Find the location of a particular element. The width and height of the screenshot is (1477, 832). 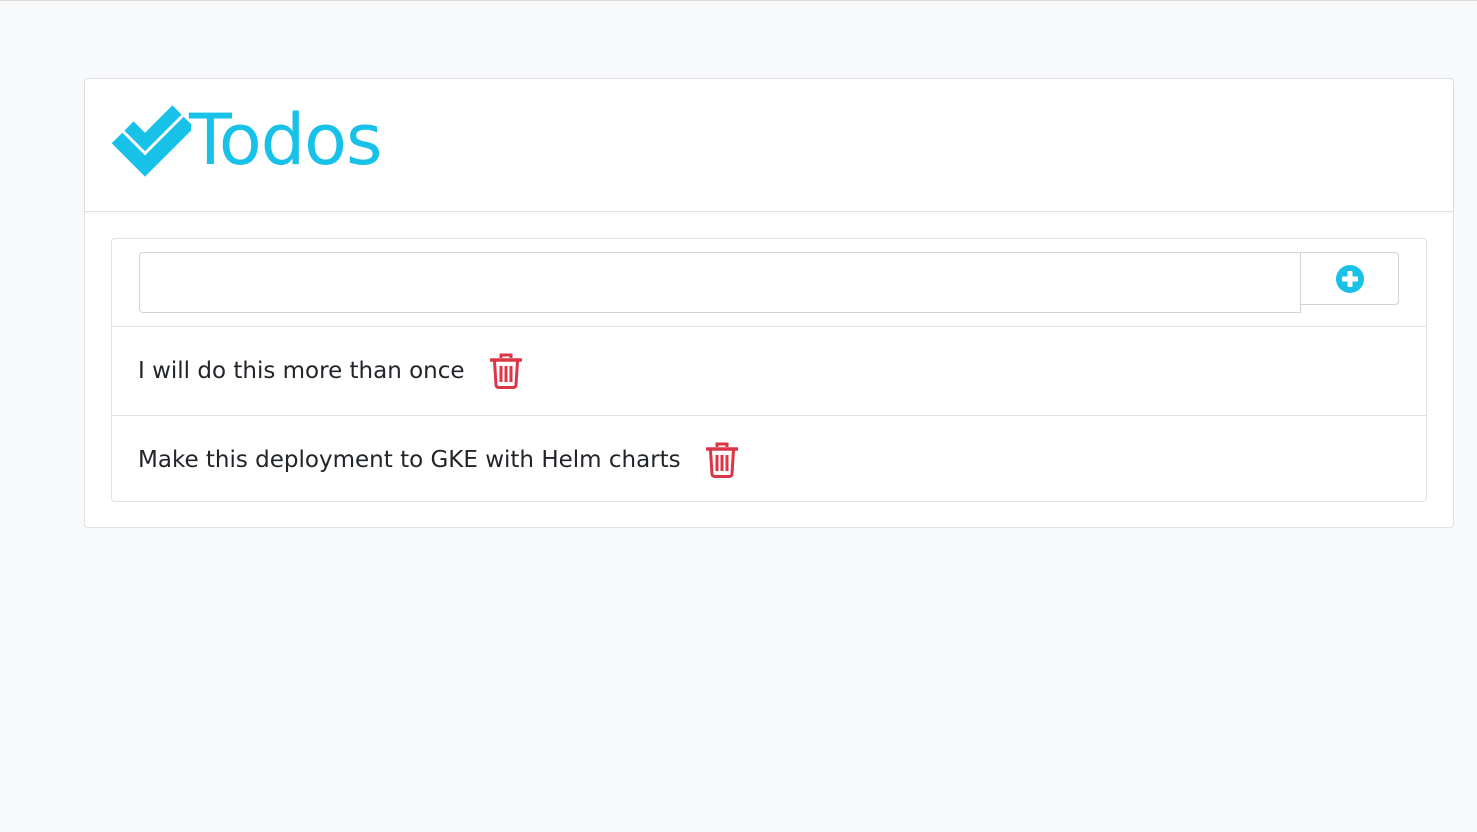

todo-item: I will do this more than once is located at coordinates (769, 371).